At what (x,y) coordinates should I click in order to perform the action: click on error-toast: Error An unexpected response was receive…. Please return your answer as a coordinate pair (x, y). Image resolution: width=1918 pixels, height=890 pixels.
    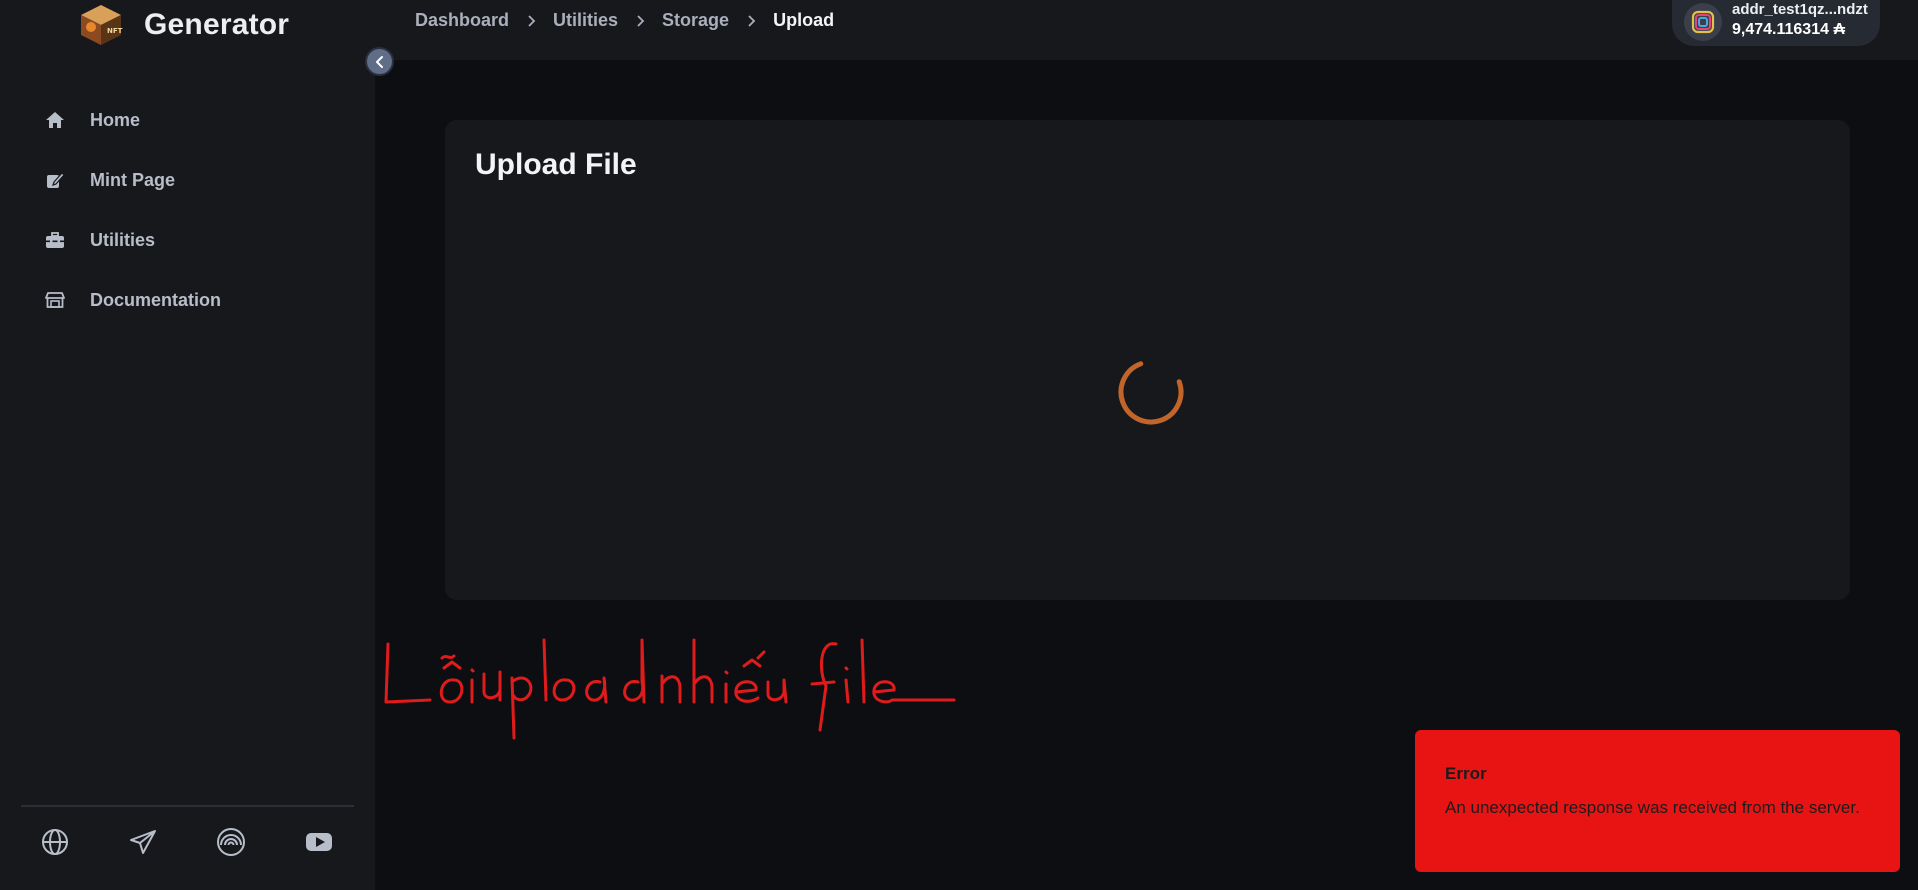
    Looking at the image, I should click on (1657, 801).